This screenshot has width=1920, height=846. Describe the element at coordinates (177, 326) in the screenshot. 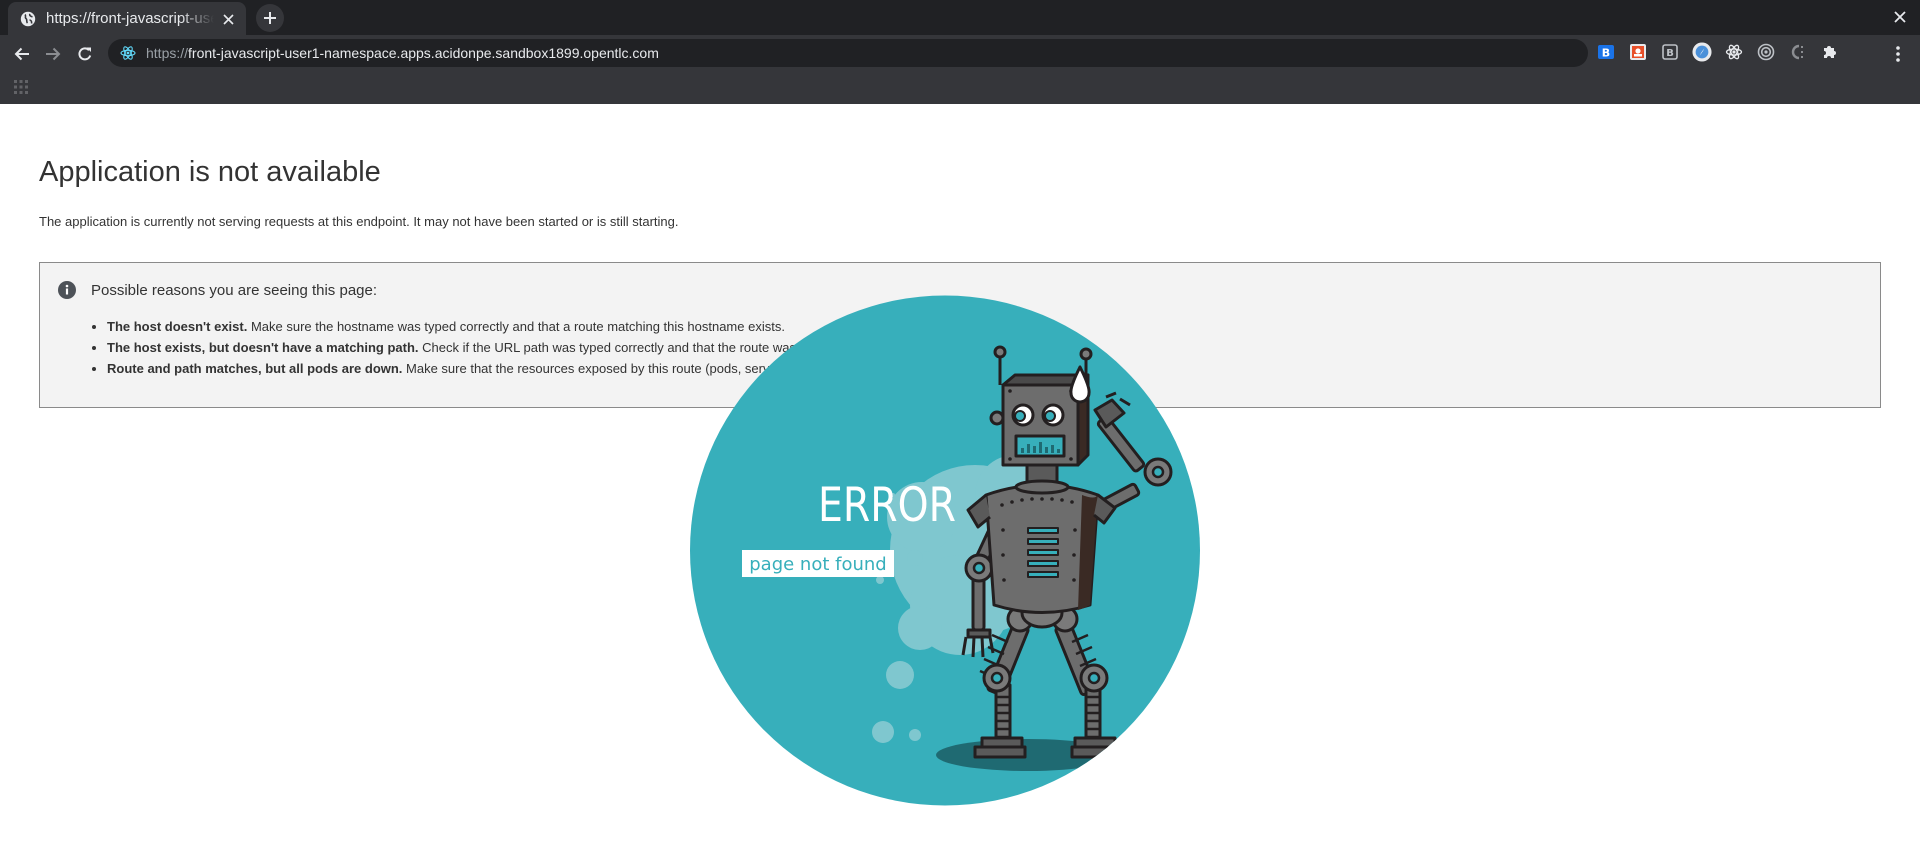

I see `reason-title: The host doesn't exist.` at that location.